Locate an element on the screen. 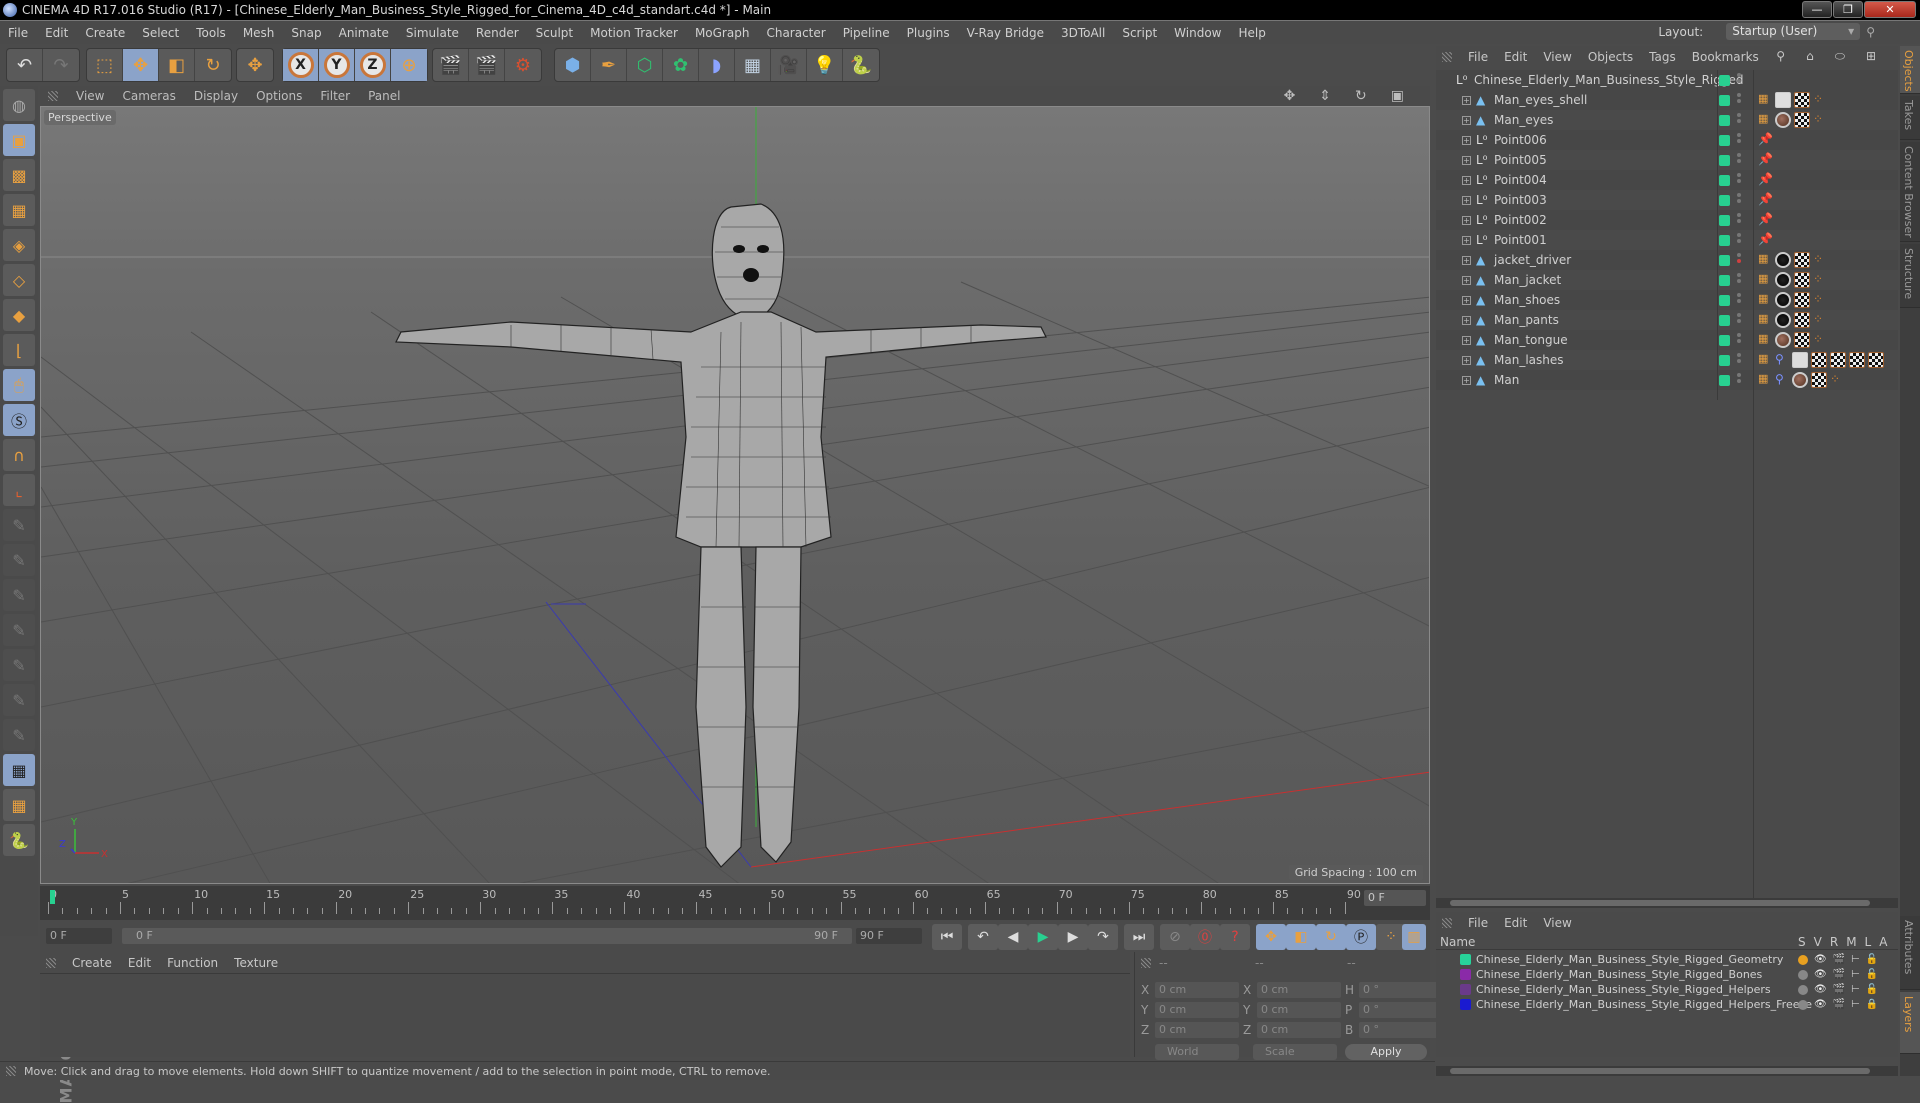  menu-tools: Tools is located at coordinates (211, 33).